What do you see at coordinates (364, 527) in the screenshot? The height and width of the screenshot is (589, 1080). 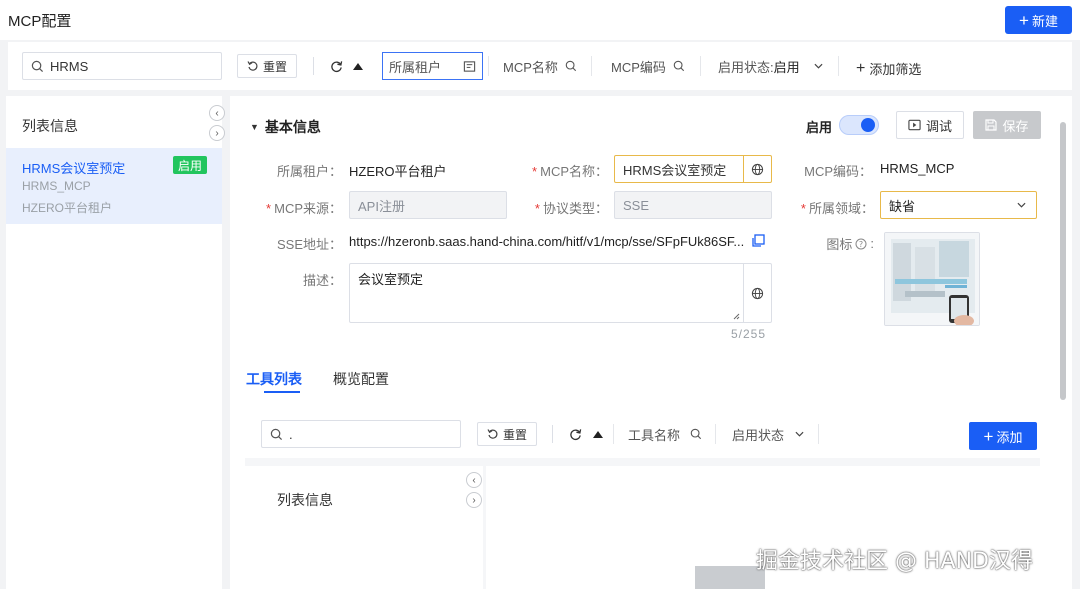 I see `tool-list-panel: 列表信息` at bounding box center [364, 527].